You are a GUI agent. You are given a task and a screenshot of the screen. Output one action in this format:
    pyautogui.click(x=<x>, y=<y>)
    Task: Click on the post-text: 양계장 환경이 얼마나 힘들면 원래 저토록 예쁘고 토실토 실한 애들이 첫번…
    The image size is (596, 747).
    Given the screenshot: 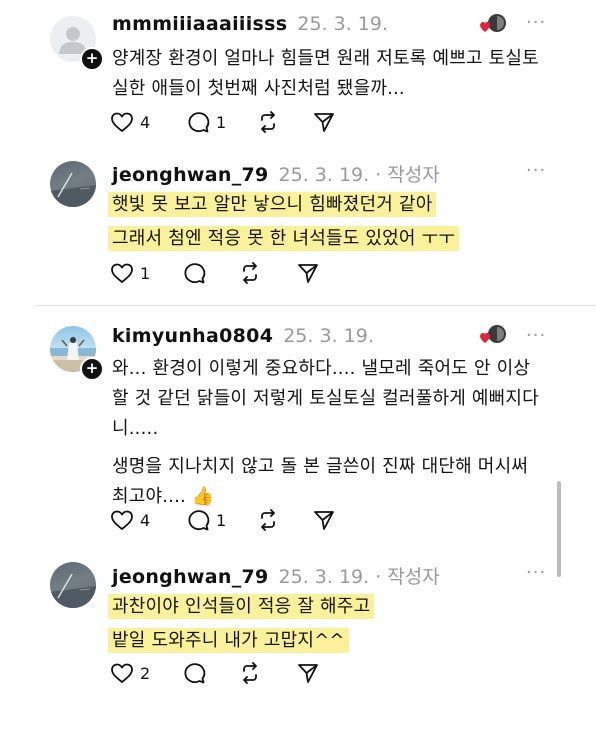 What is the action you would take?
    pyautogui.click(x=332, y=74)
    